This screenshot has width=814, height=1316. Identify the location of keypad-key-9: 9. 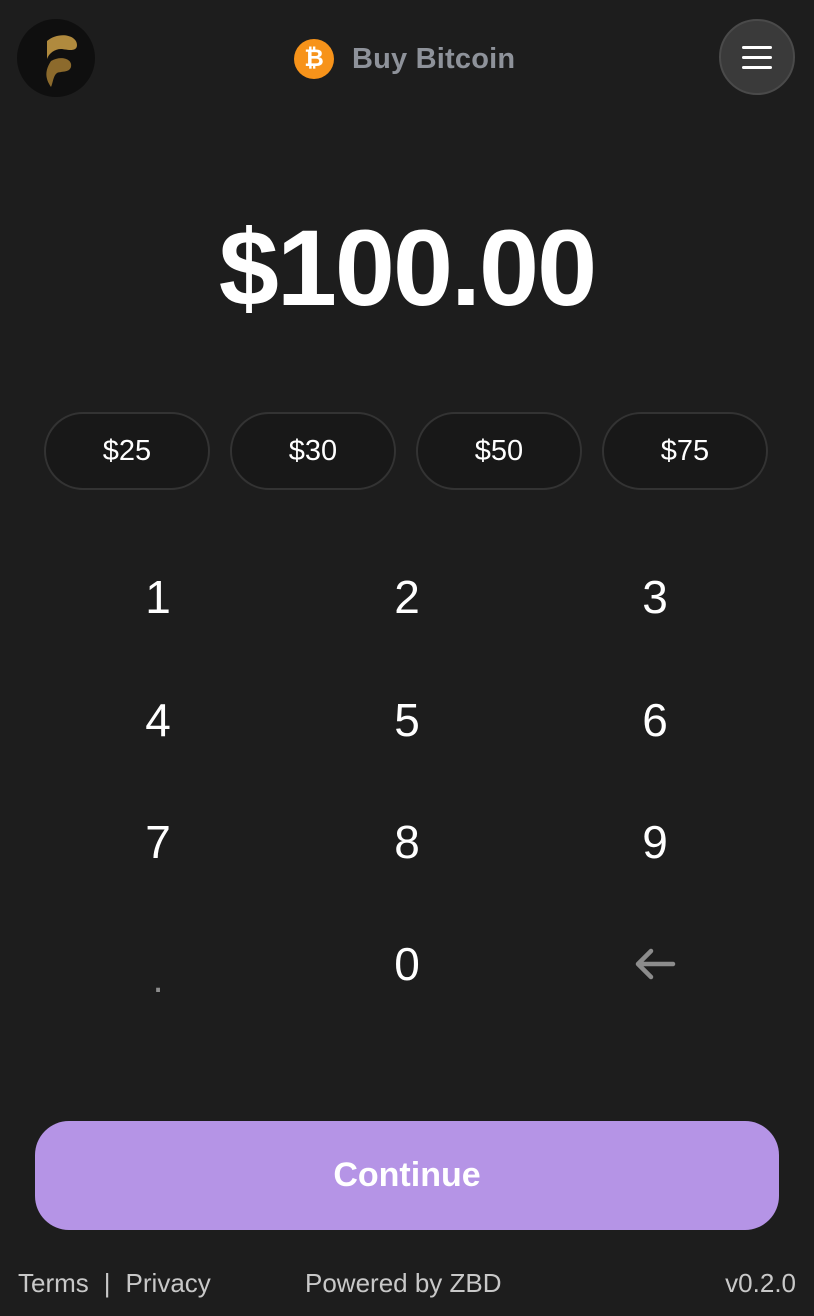
(655, 842).